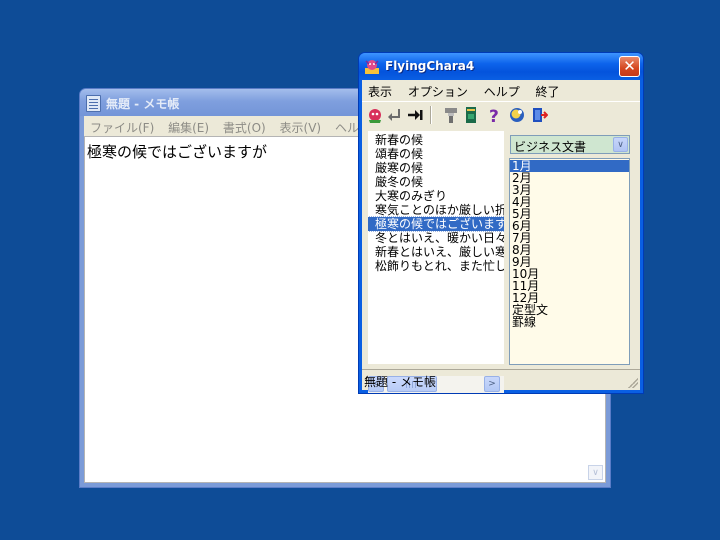  I want to click on phrase-list-item: 極寒の候ではございますが, so click(436, 224).